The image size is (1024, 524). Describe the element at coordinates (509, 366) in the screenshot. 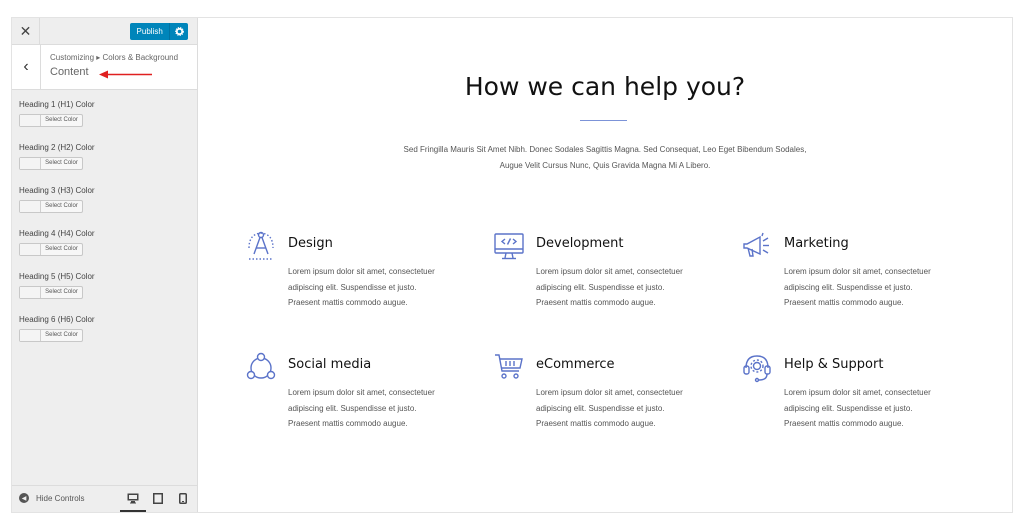

I see `shopping-cart-icon` at that location.